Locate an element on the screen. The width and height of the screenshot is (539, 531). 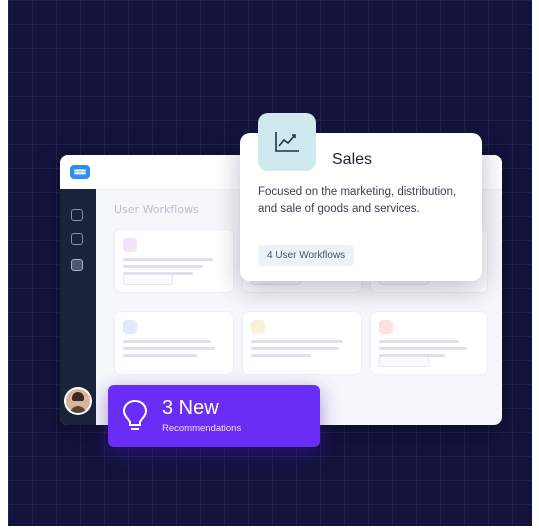
recommendations-count: 3 New is located at coordinates (190, 408).